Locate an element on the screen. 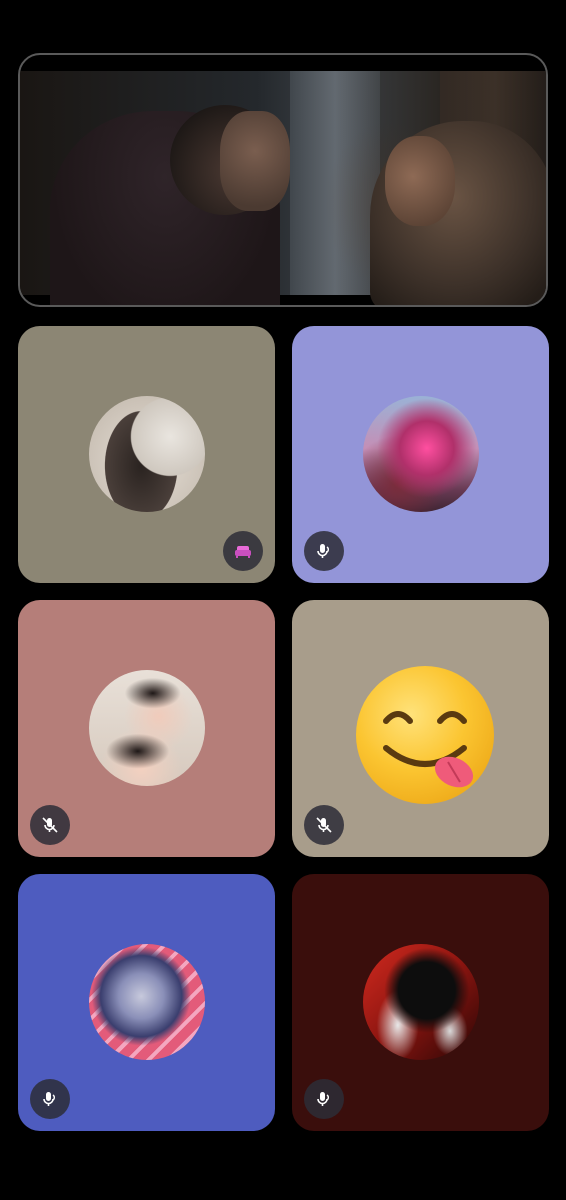 The width and height of the screenshot is (566, 1200). activity-badge is located at coordinates (243, 551).